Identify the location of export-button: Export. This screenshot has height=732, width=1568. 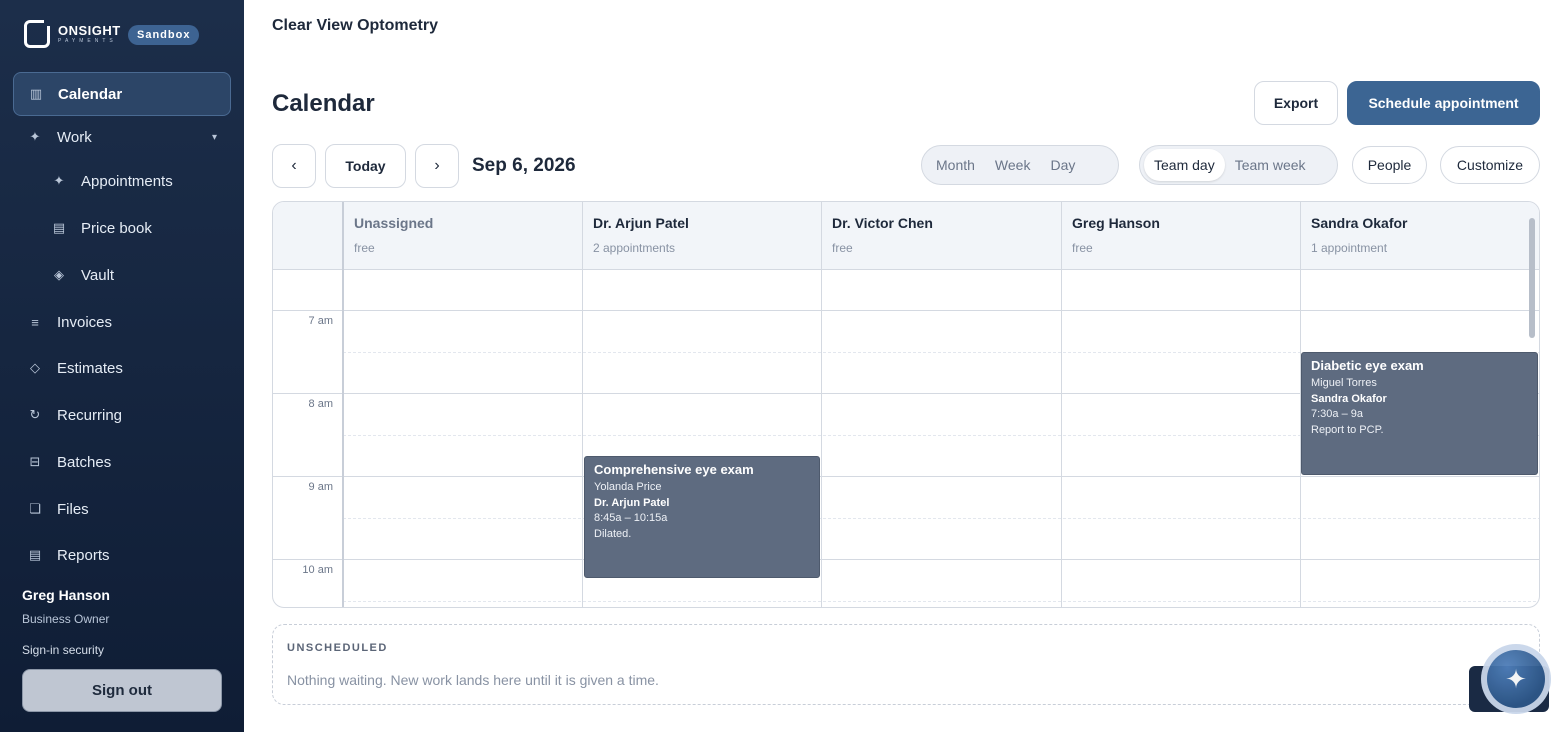
(1296, 103).